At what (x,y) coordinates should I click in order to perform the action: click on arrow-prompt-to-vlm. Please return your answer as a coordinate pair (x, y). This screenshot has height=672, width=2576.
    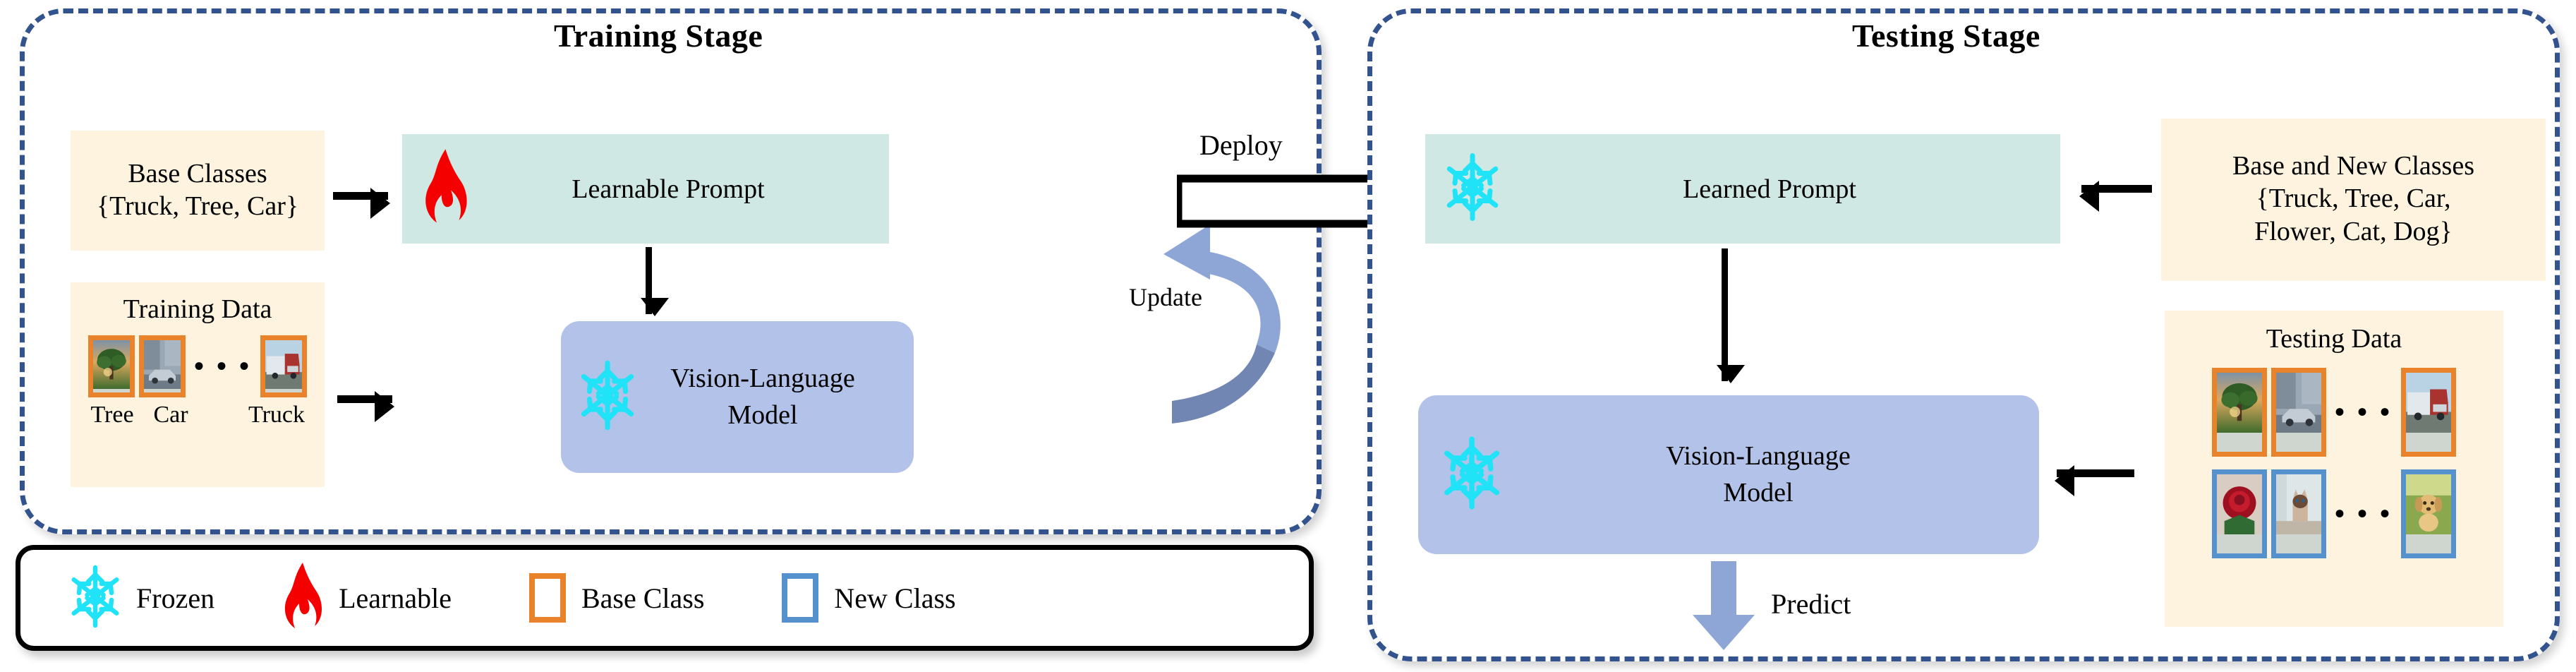
    Looking at the image, I should click on (655, 282).